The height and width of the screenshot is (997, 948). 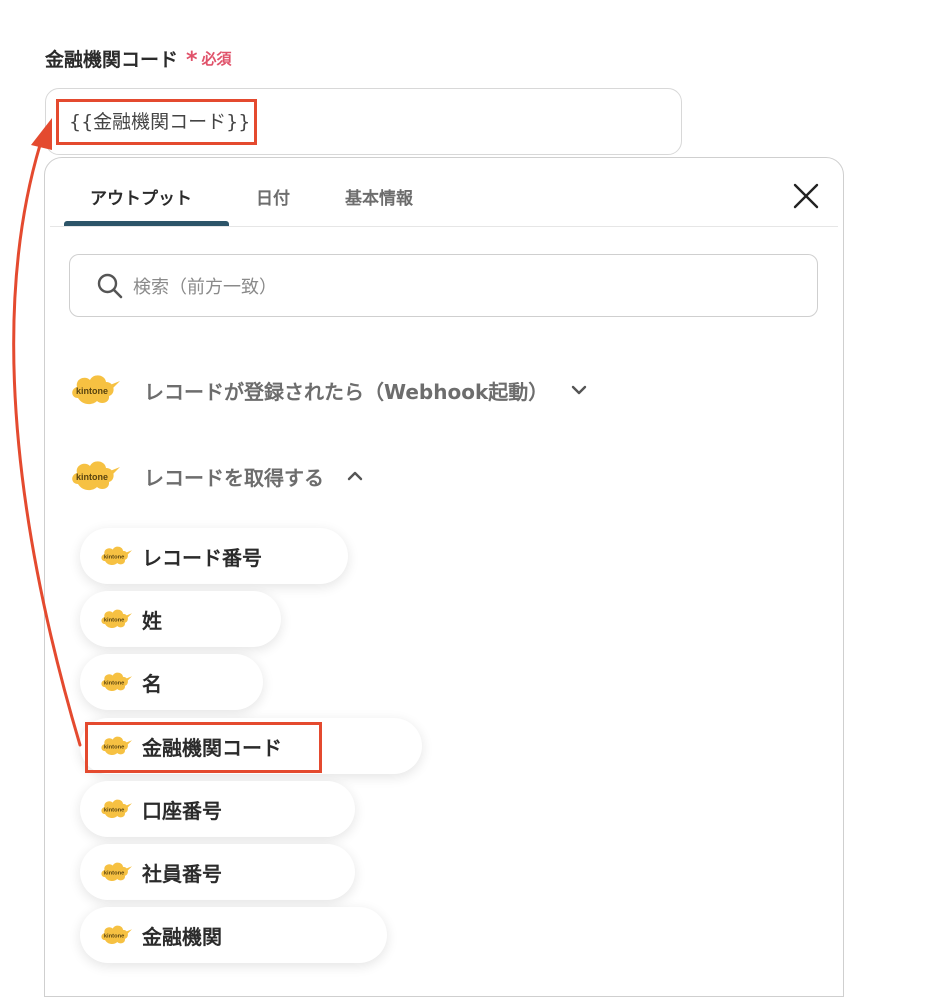 What do you see at coordinates (41, 134) in the screenshot?
I see `arrow-head-icon` at bounding box center [41, 134].